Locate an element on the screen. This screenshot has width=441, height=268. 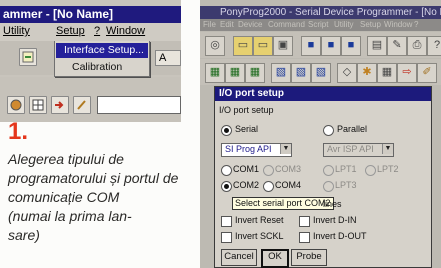
com4-radio is located at coordinates (268, 186).